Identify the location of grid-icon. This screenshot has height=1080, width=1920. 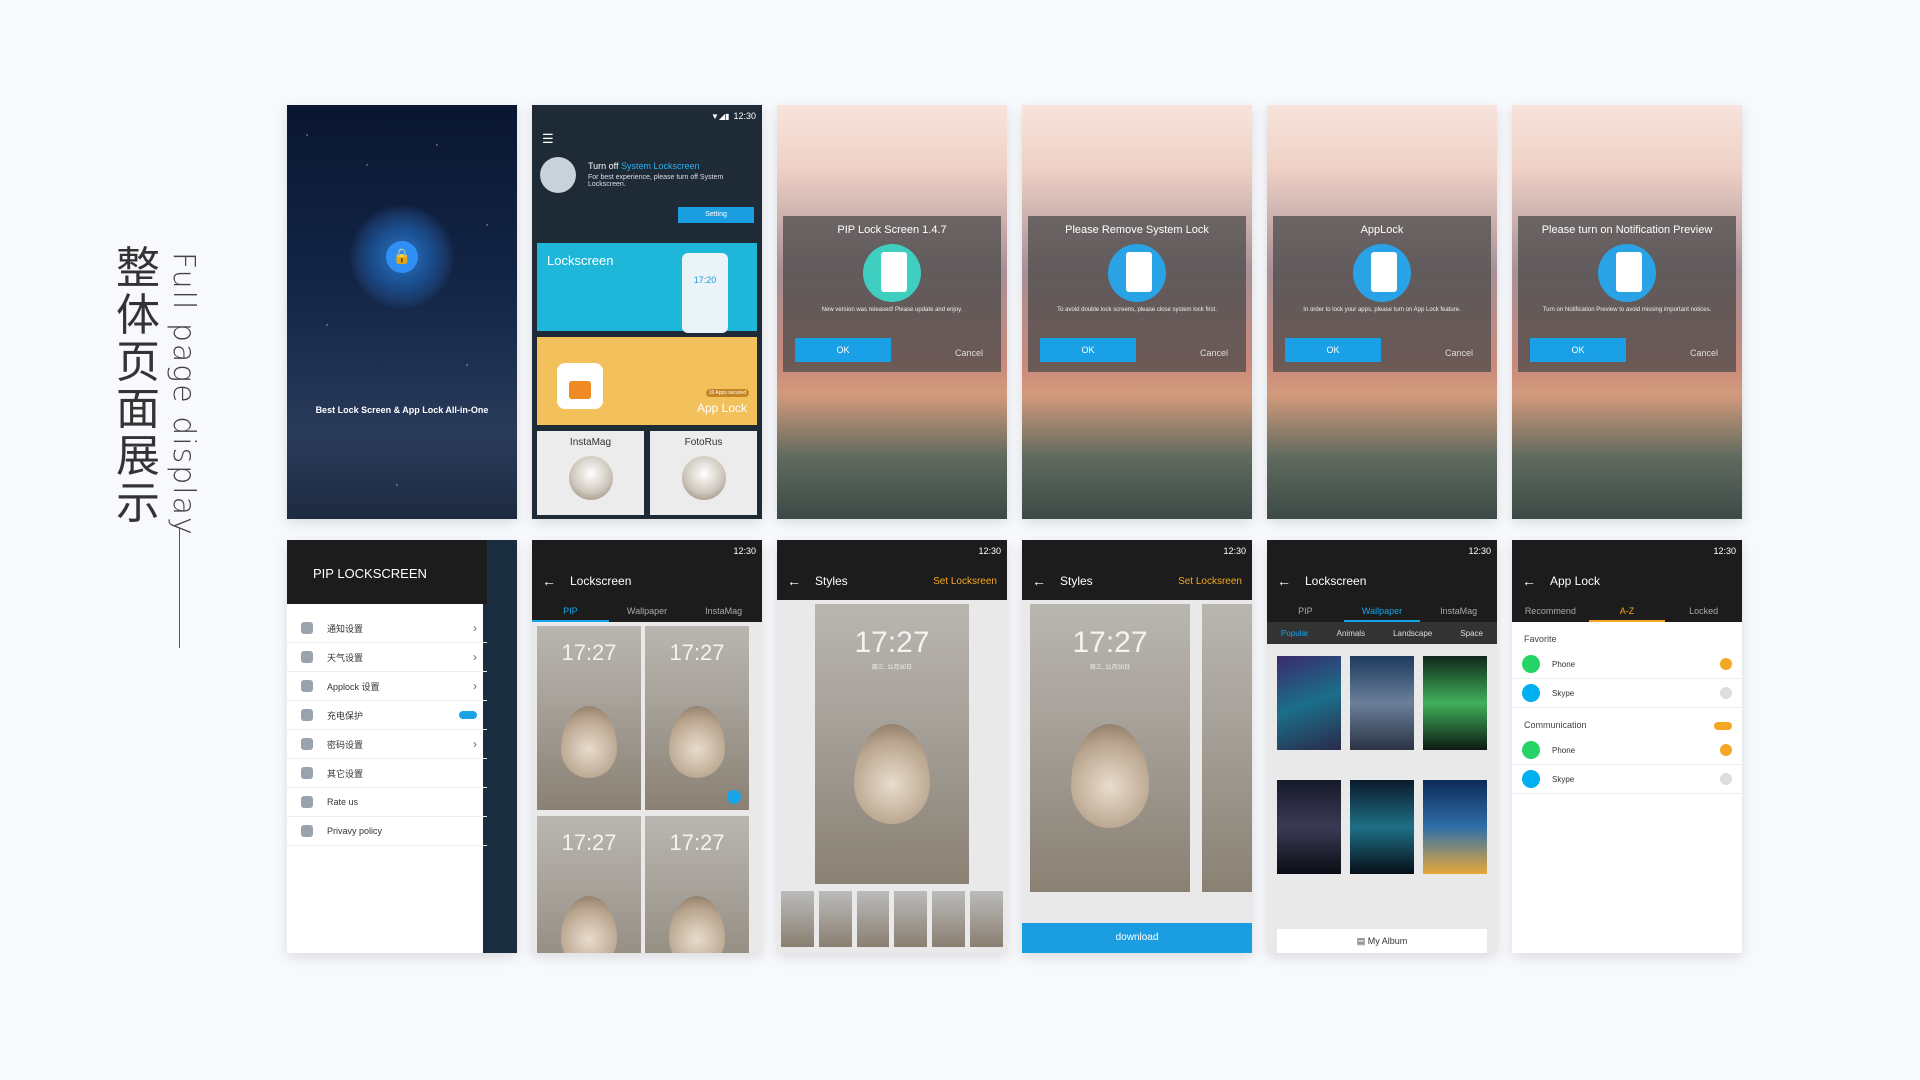
(307, 773).